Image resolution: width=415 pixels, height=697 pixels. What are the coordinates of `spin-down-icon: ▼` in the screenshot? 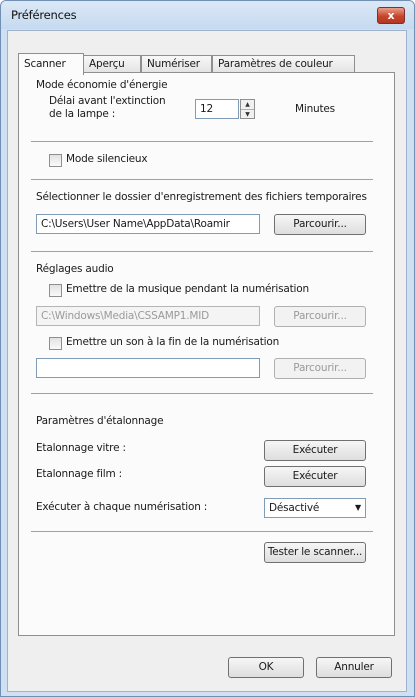 It's located at (247, 114).